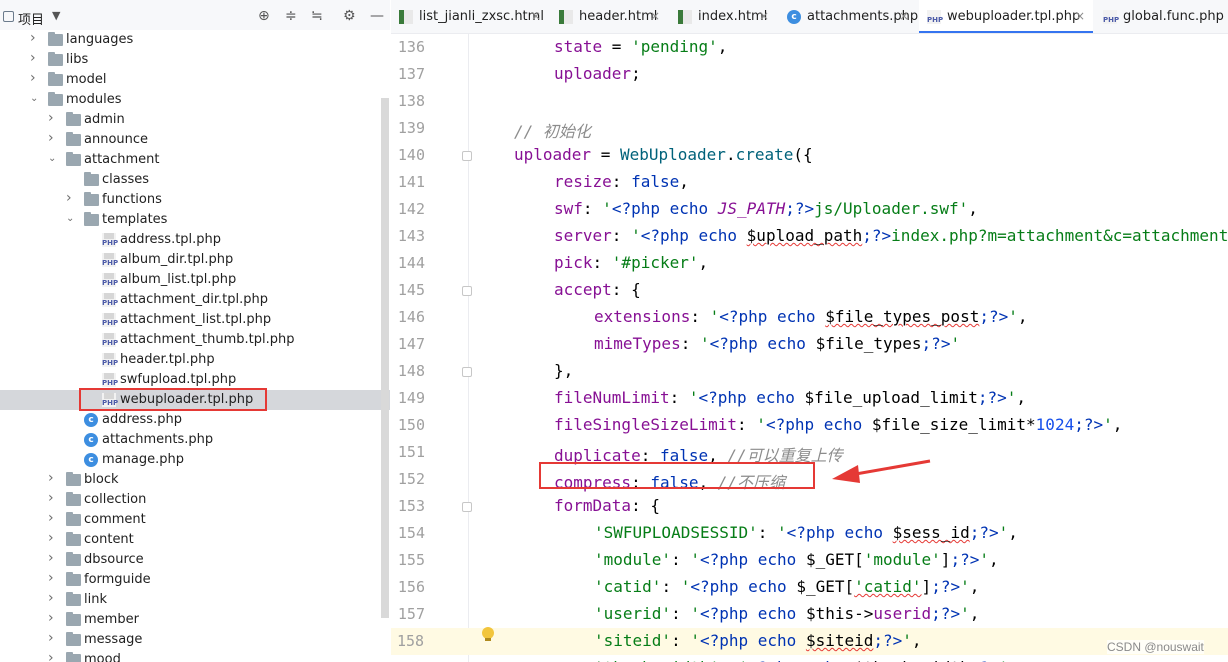  What do you see at coordinates (1161, 16) in the screenshot?
I see `editor-tab: PHP global.func.php` at bounding box center [1161, 16].